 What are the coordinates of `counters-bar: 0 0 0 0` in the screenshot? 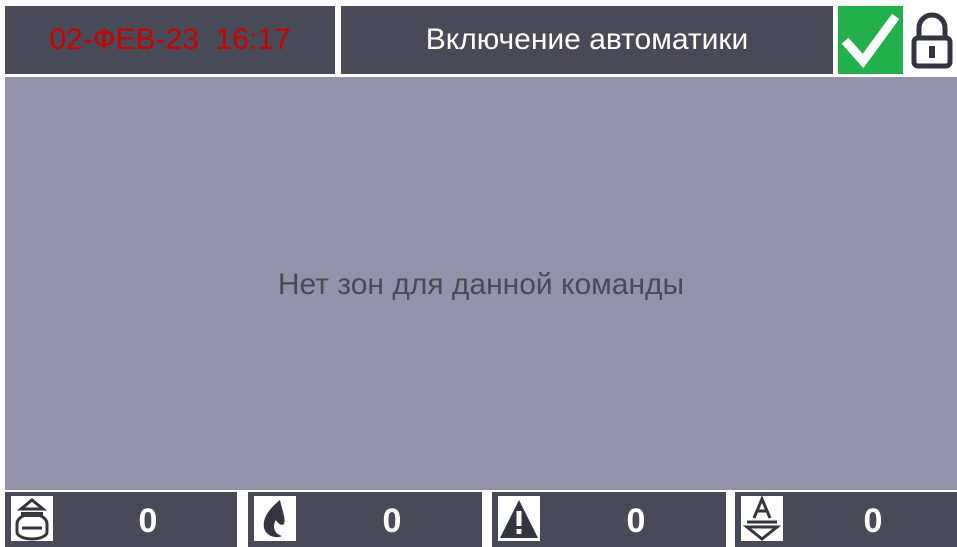 It's located at (478, 518).